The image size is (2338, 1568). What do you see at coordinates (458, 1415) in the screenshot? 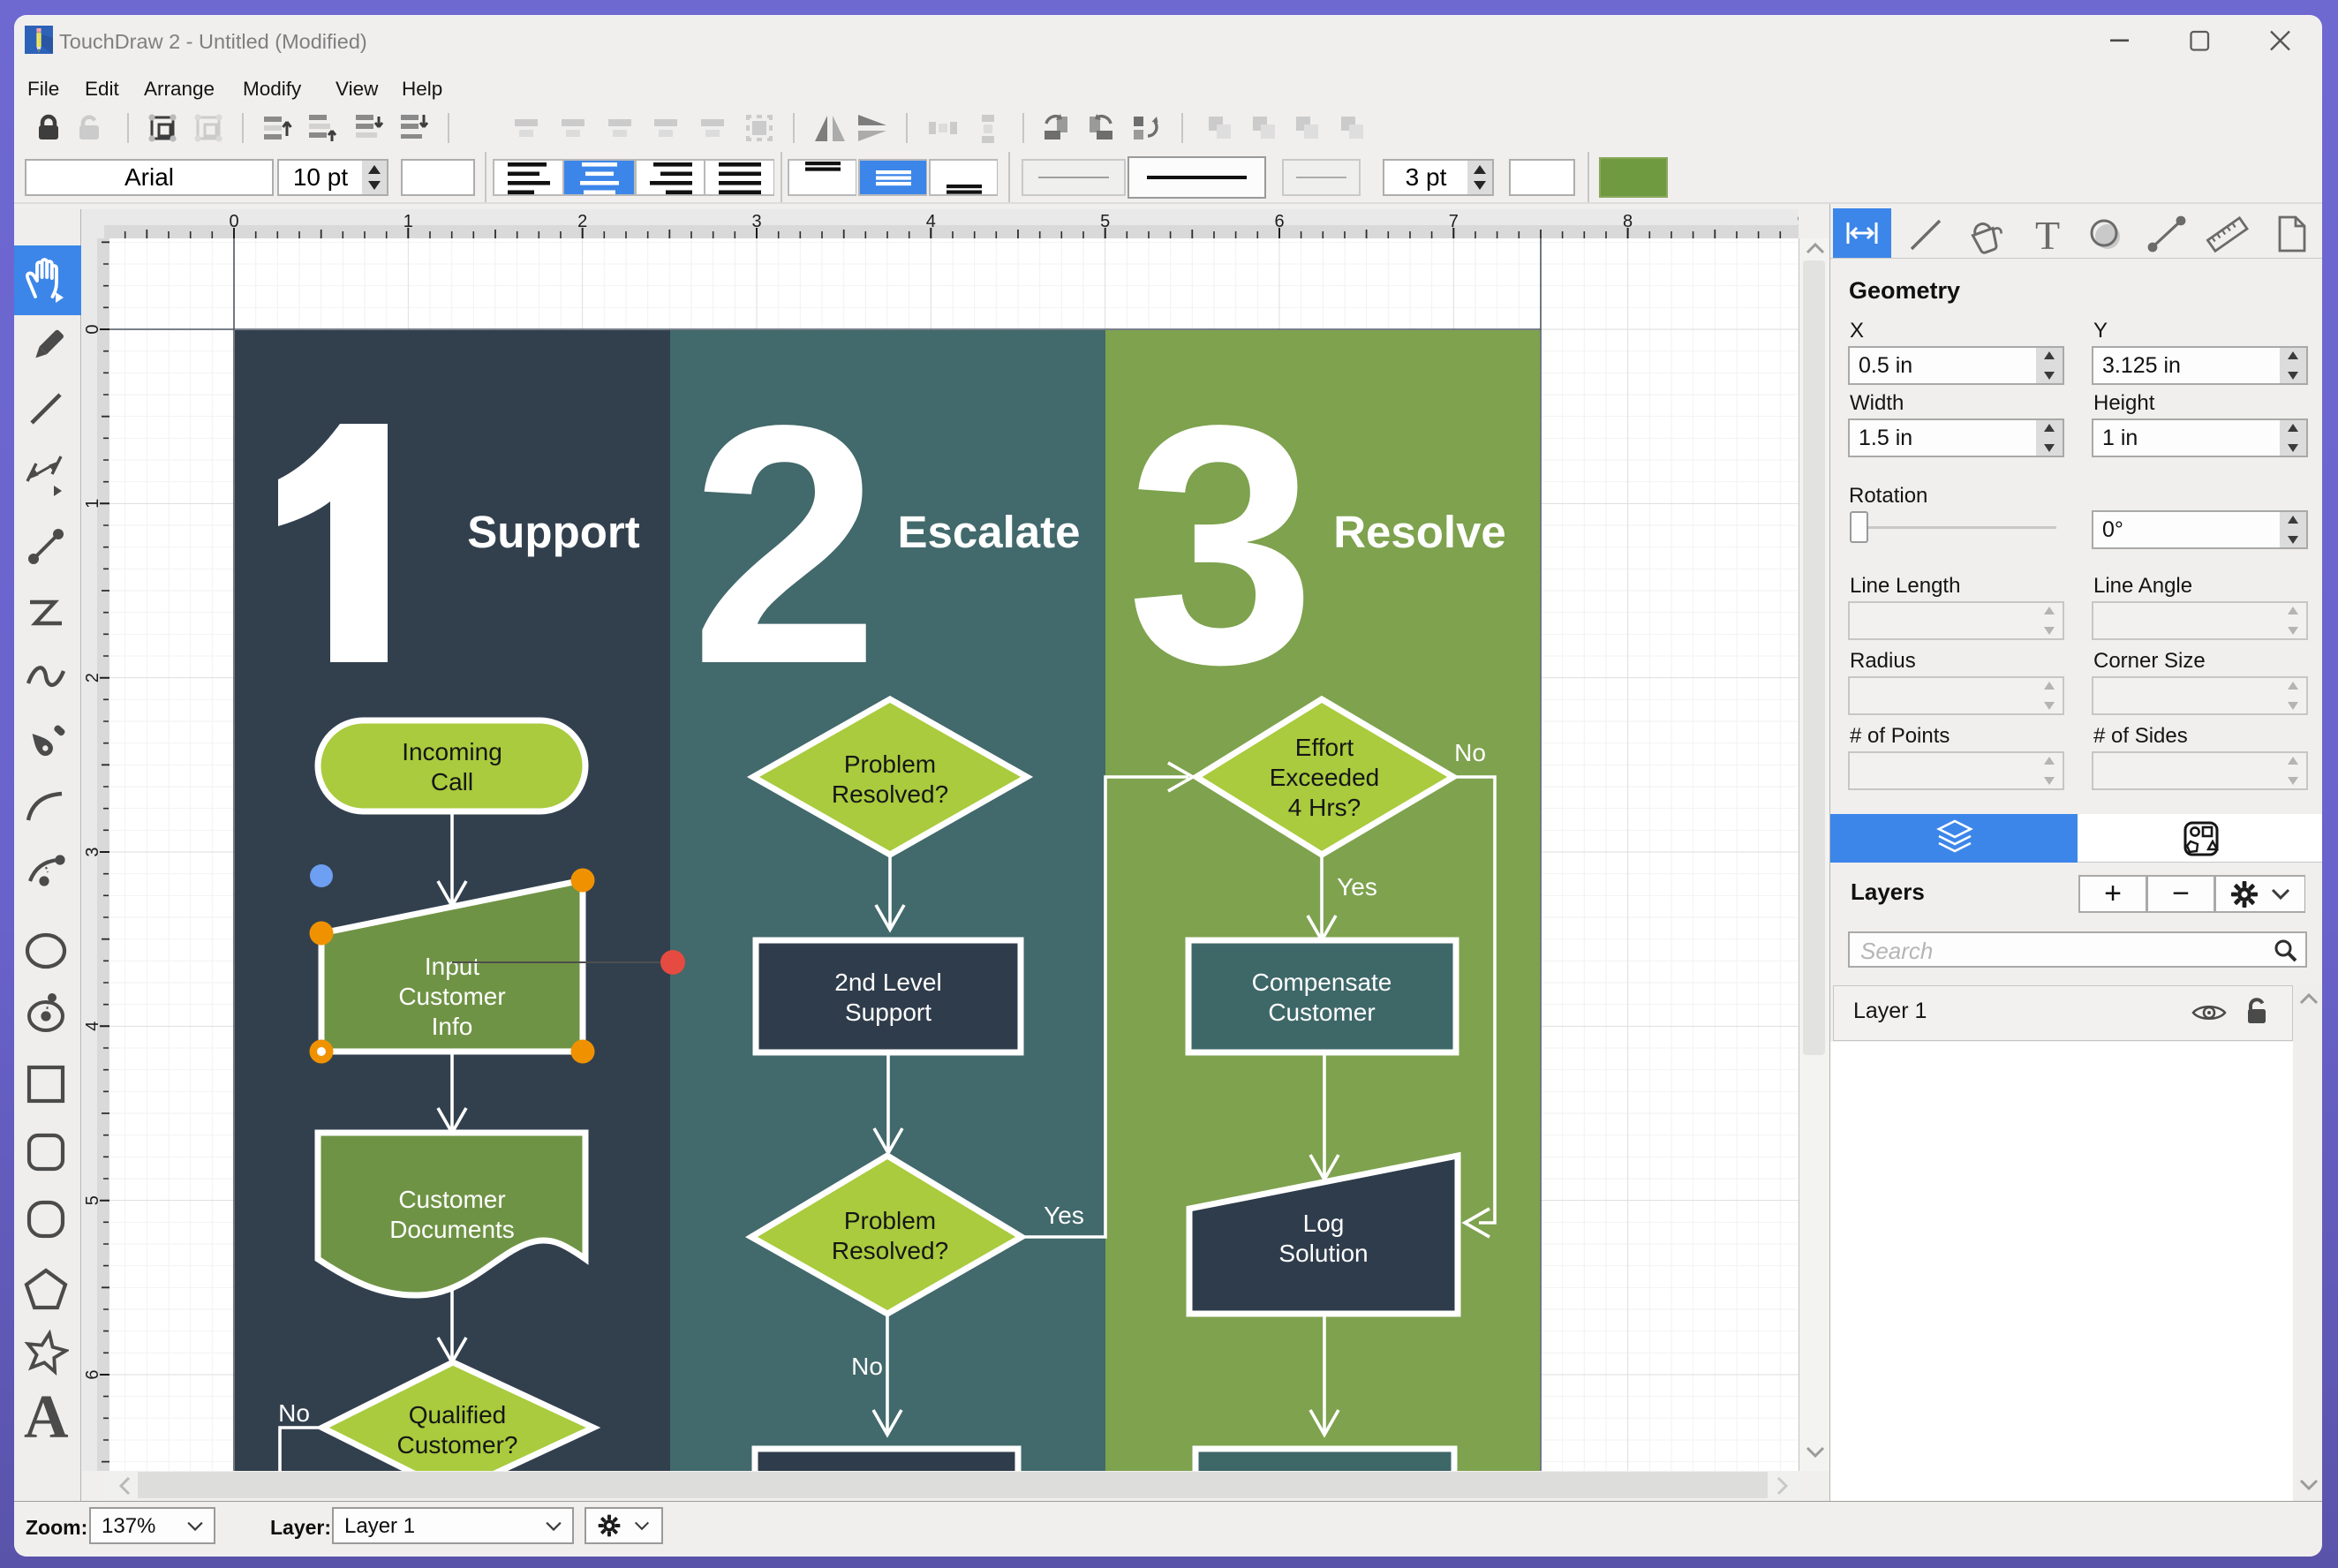
I see `svg-text: Qualified` at bounding box center [458, 1415].